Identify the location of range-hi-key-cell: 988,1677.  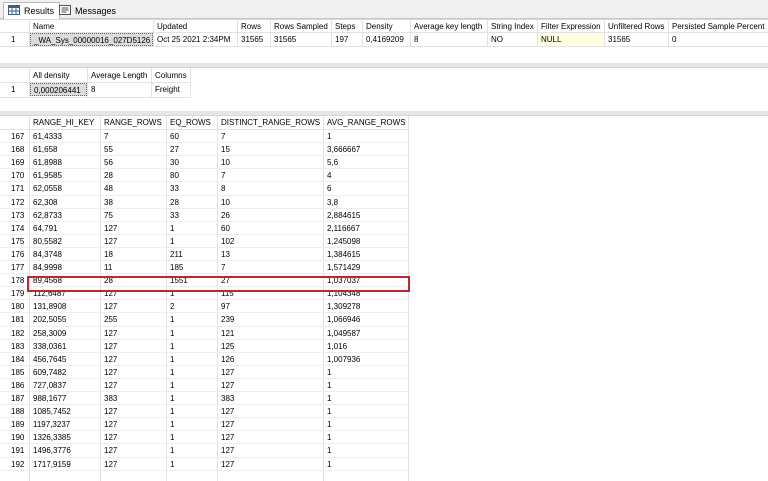
(64, 398).